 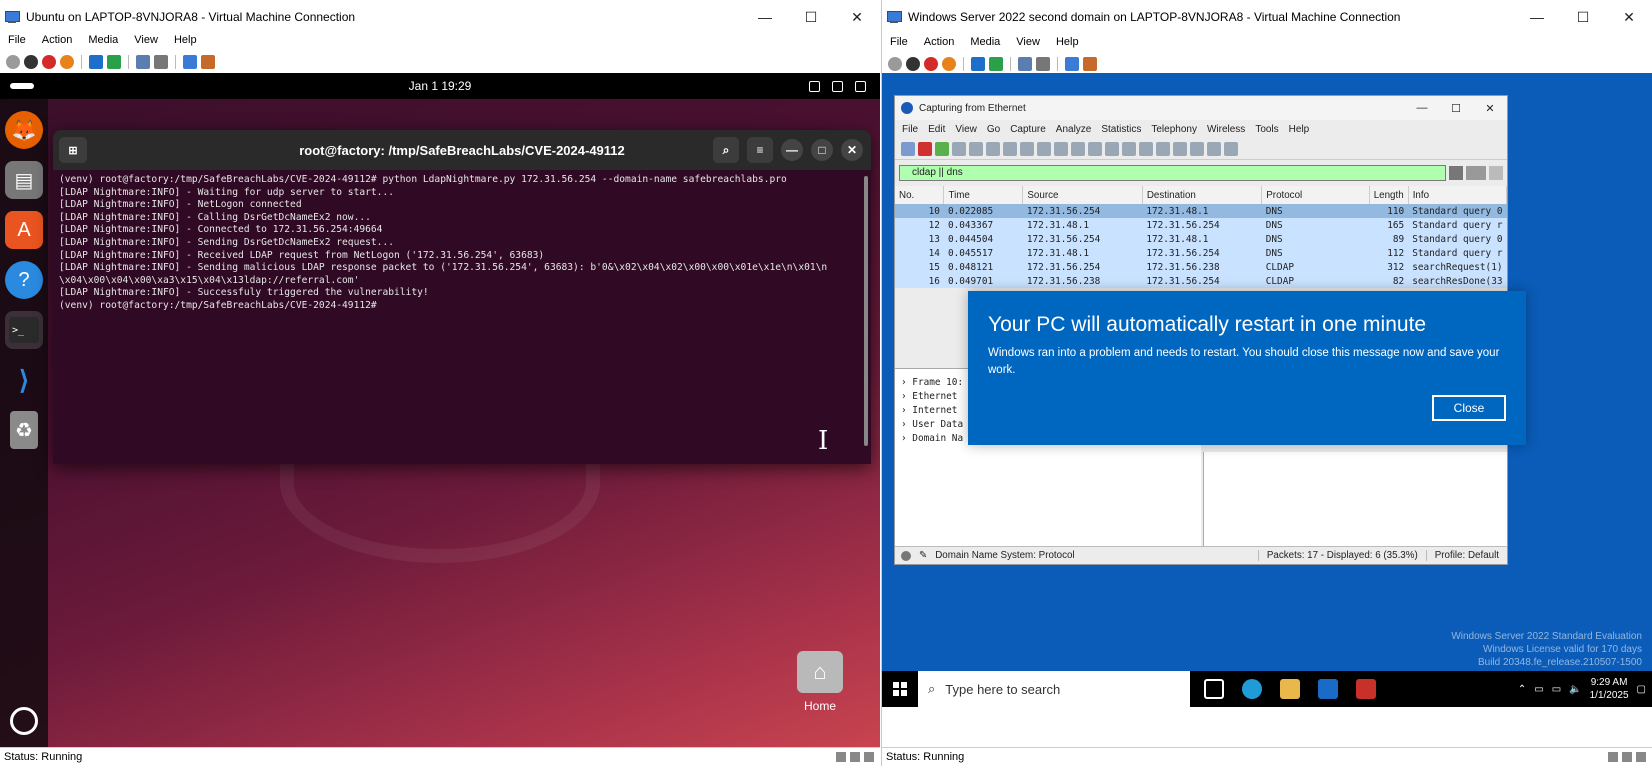 What do you see at coordinates (966, 129) in the screenshot?
I see `ws-menu-view: View` at bounding box center [966, 129].